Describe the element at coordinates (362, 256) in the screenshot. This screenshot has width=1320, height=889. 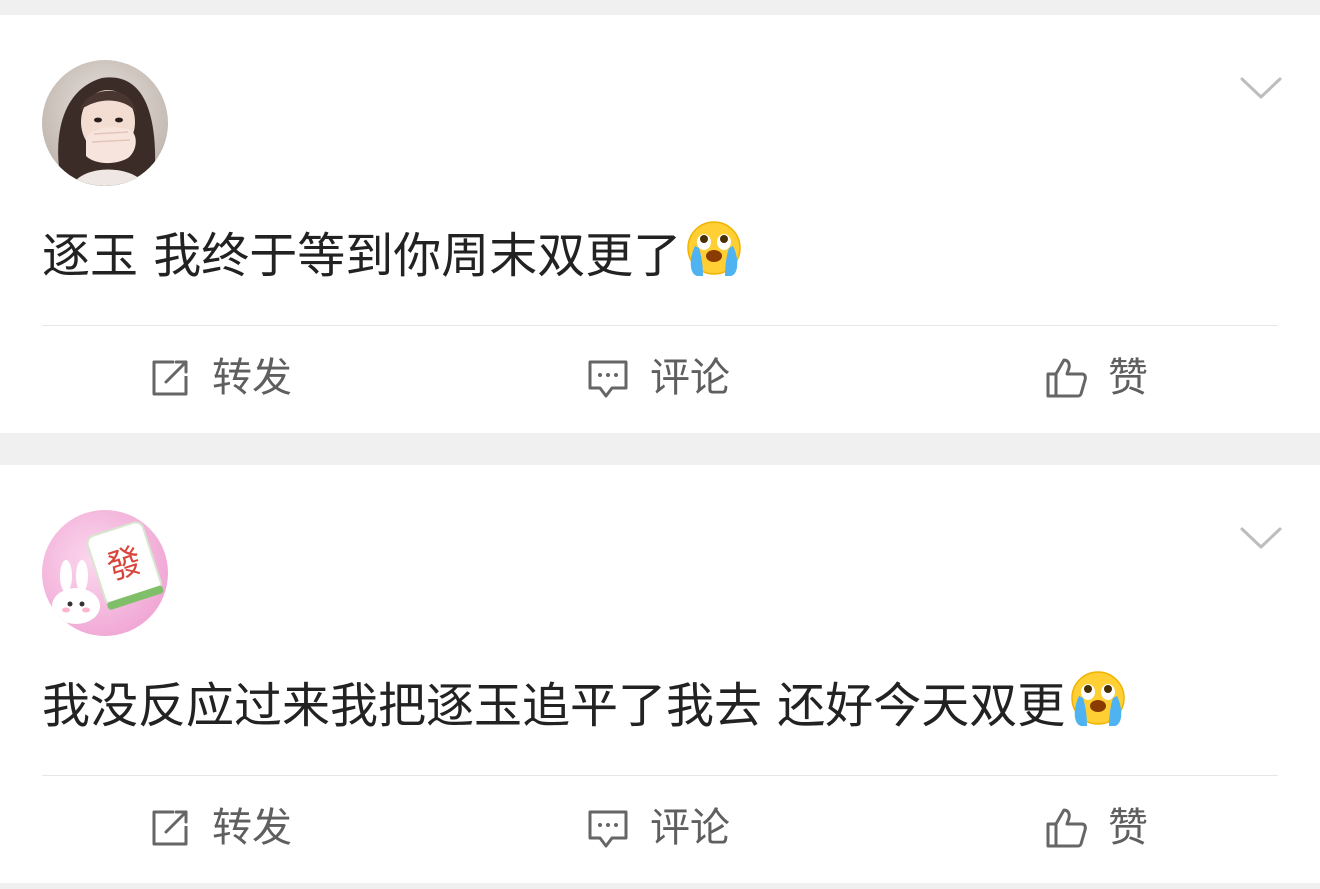
I see `post-text-content: 逐玉 我终于等到你周末双更了` at that location.